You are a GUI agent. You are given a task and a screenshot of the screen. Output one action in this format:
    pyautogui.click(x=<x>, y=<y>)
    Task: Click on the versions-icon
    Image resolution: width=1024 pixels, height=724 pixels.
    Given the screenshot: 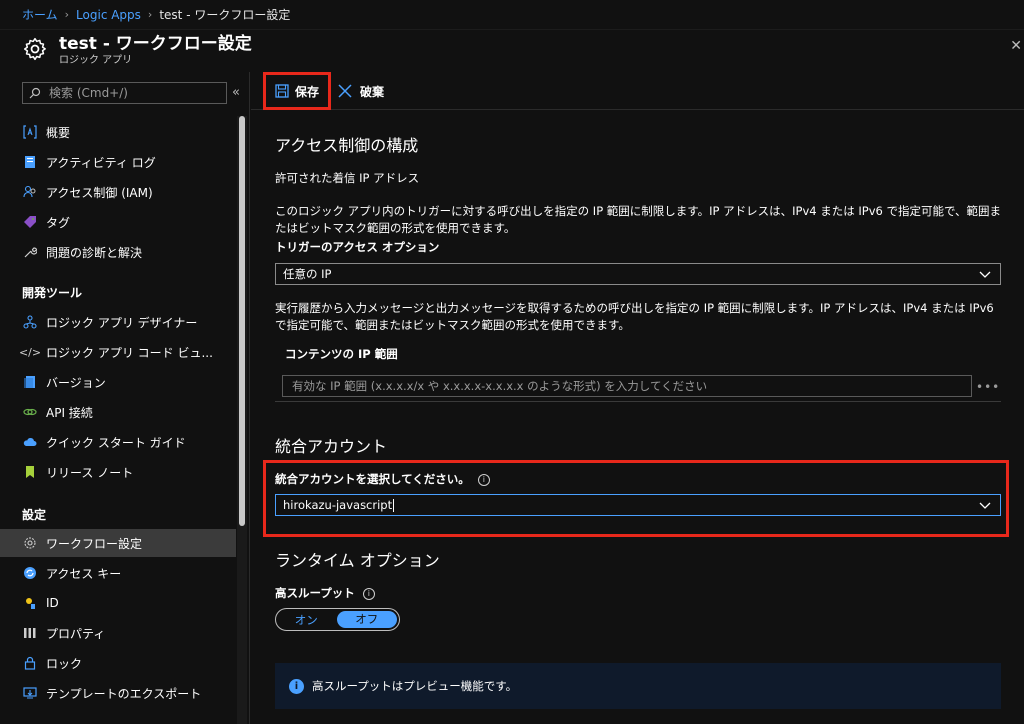 What is the action you would take?
    pyautogui.click(x=30, y=382)
    